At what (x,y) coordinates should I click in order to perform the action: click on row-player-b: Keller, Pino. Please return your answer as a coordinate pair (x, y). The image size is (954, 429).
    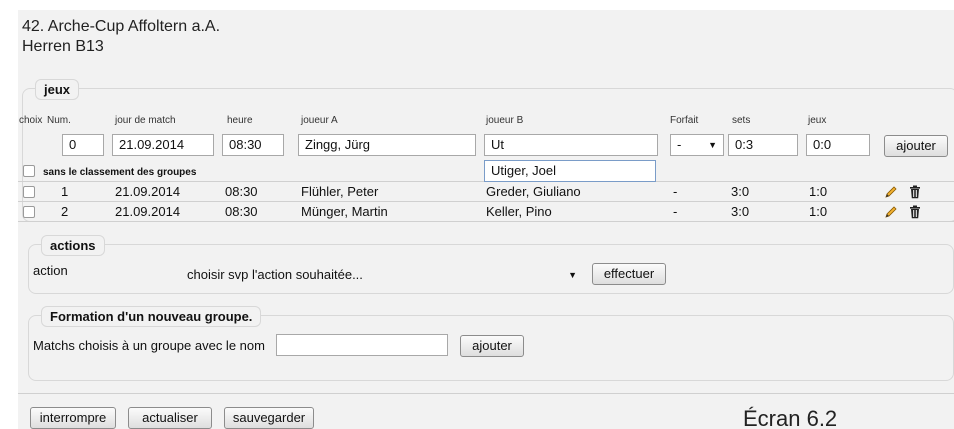
    Looking at the image, I should click on (519, 211).